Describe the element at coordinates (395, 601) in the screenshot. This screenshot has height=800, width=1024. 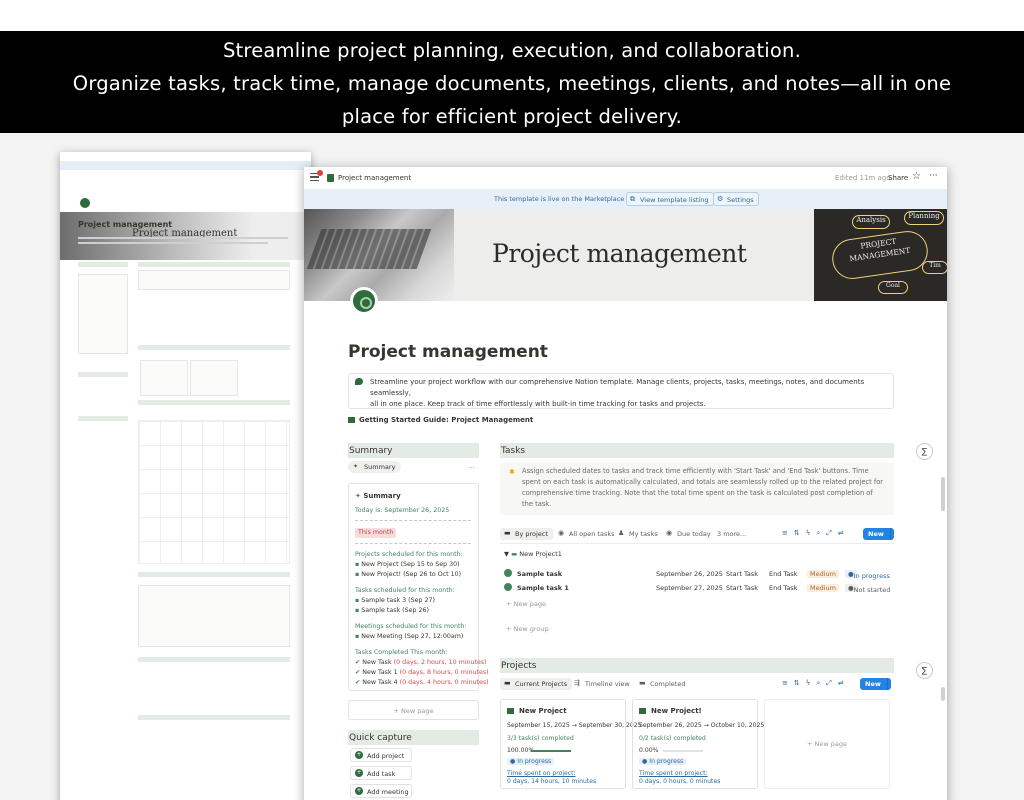
I see `scheduled-task: ▪ Sample task 3 (Sep 27)` at that location.